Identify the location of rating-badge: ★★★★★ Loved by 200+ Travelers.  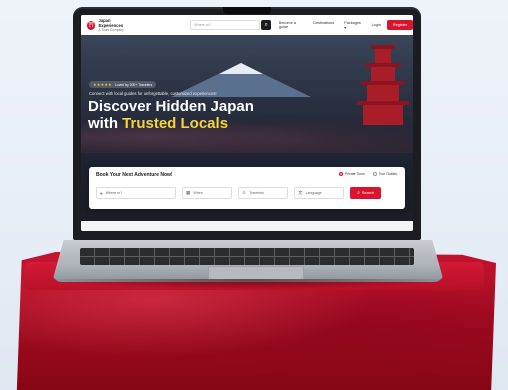
(123, 84).